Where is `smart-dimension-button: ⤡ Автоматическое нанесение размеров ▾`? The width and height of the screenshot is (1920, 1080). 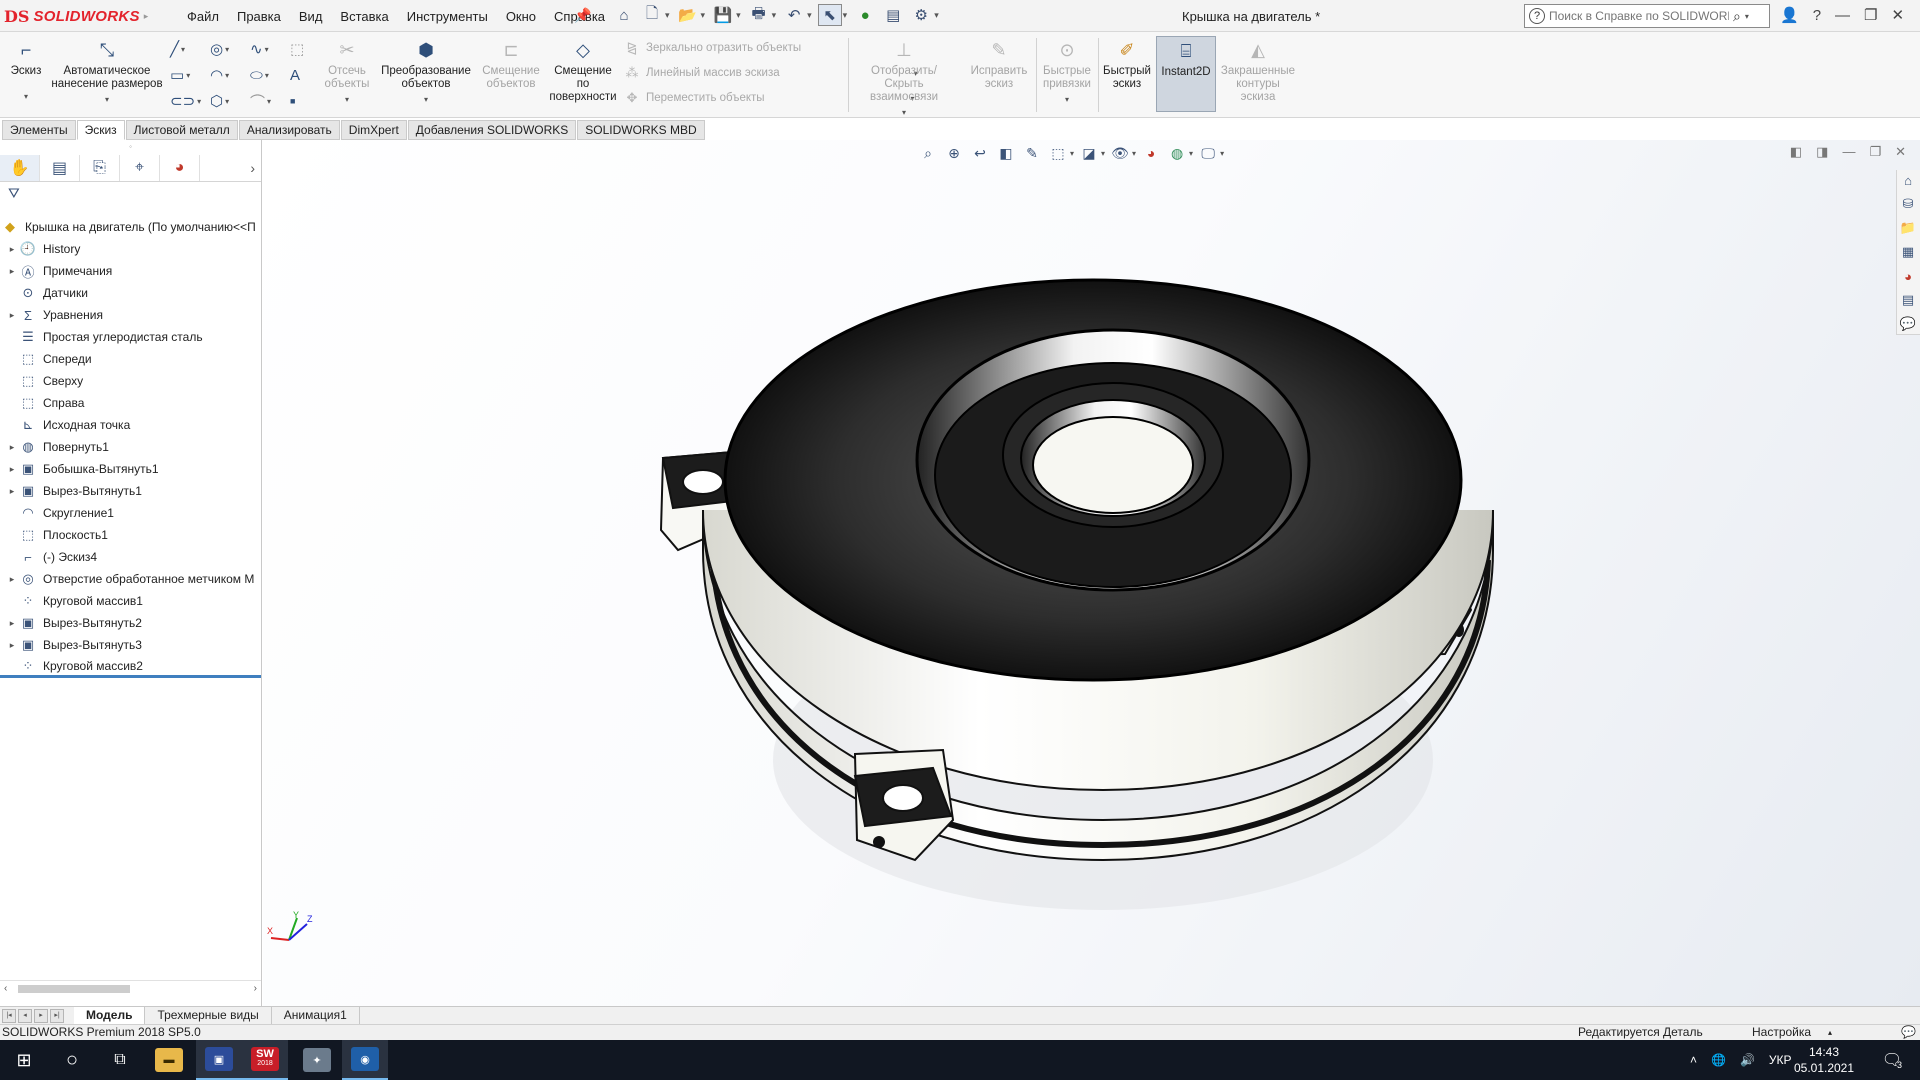
smart-dimension-button: ⤡ Автоматическое нанесение размеров ▾ is located at coordinates (107, 72).